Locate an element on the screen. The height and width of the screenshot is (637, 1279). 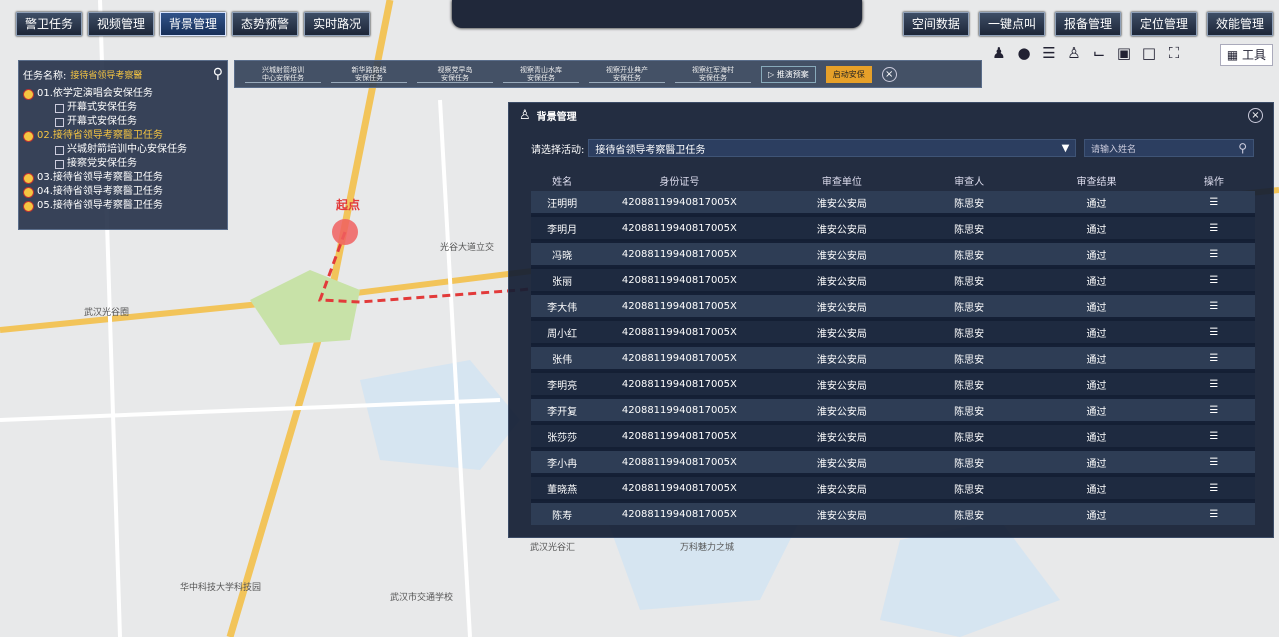
route-step: 新华路路线 安保任务 is located at coordinates (369, 74).